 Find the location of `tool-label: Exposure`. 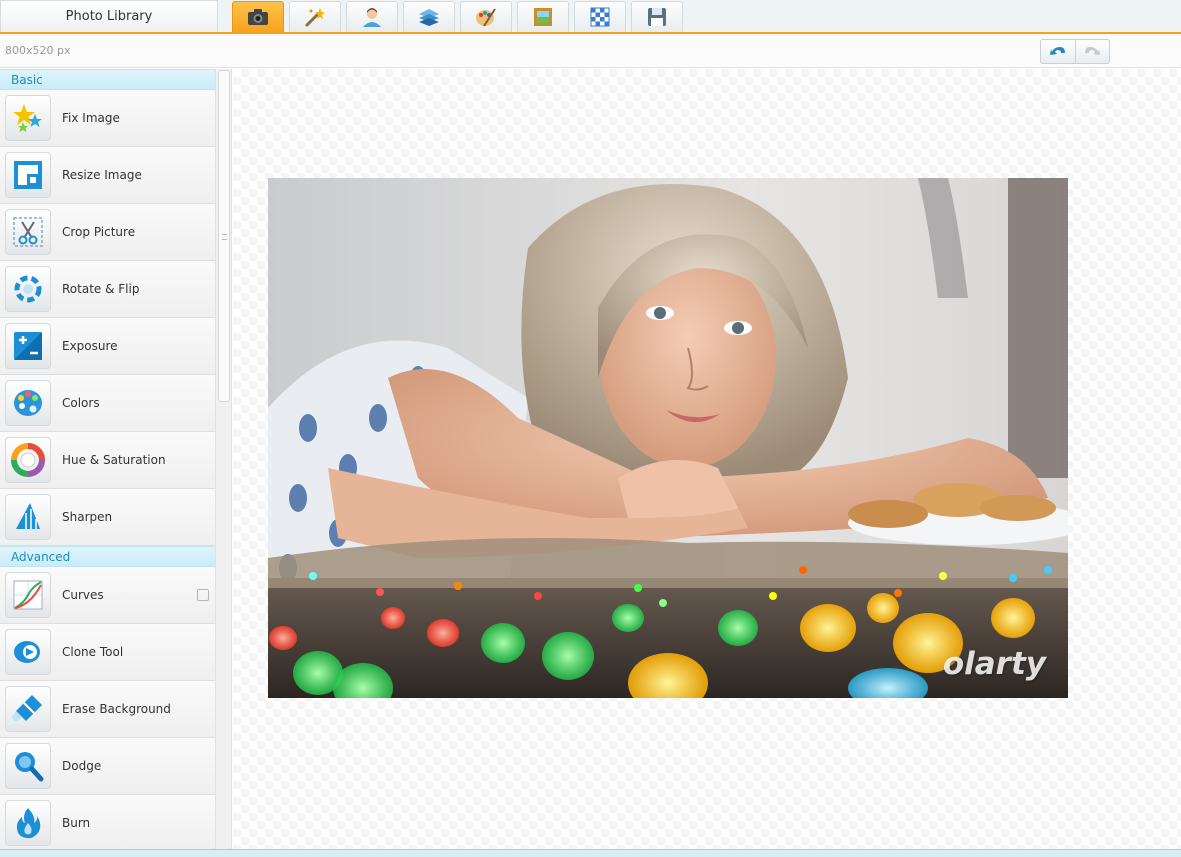

tool-label: Exposure is located at coordinates (90, 346).